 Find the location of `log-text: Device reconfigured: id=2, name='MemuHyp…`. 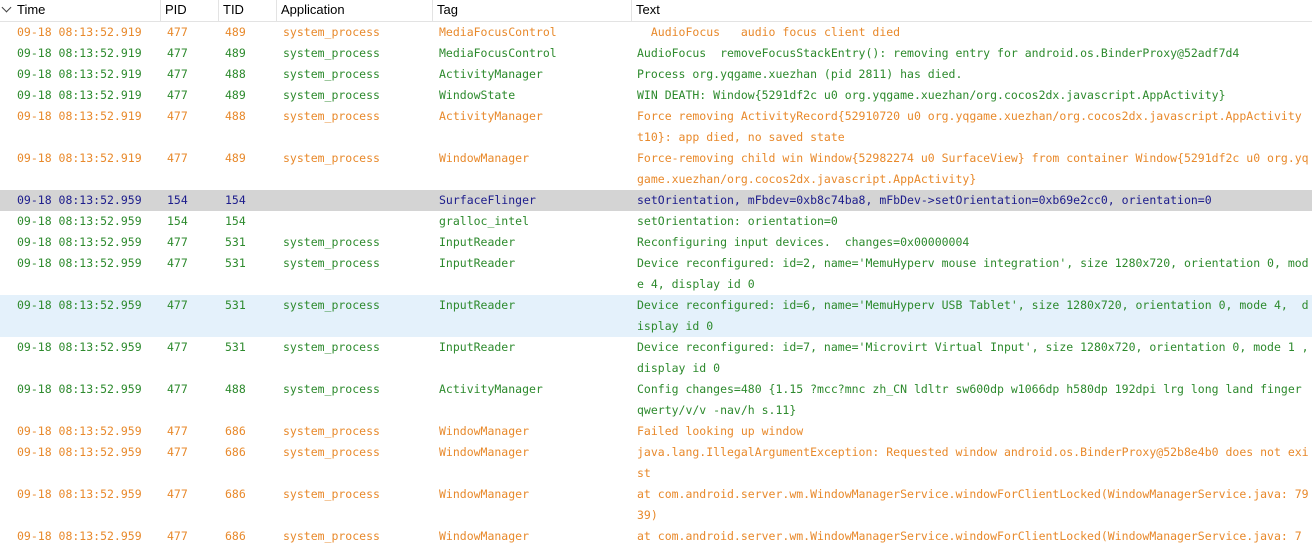

log-text: Device reconfigured: id=2, name='MemuHyp… is located at coordinates (973, 273).